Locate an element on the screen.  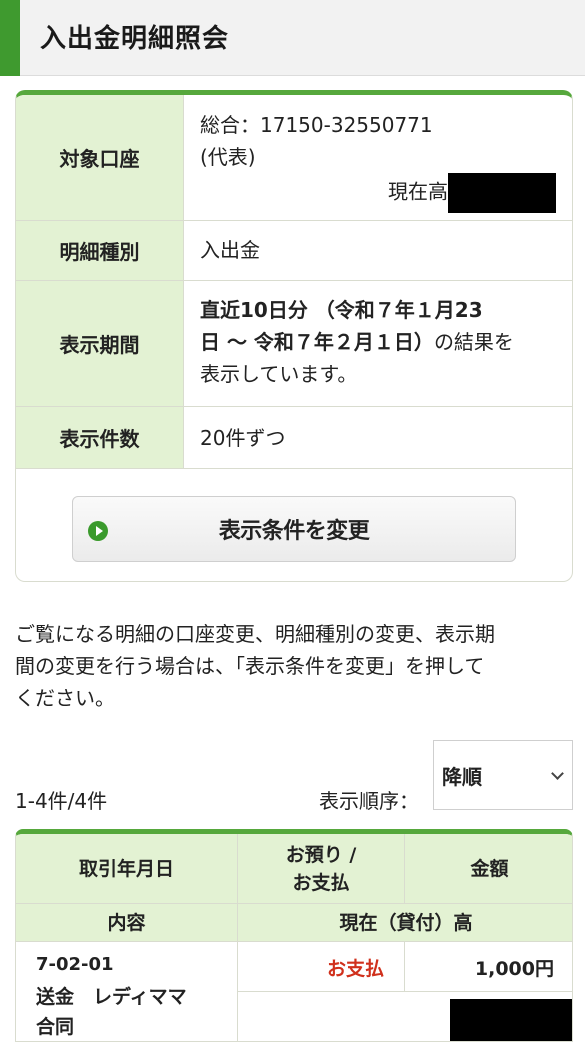
header-type-line1: お預り / is located at coordinates (321, 854).